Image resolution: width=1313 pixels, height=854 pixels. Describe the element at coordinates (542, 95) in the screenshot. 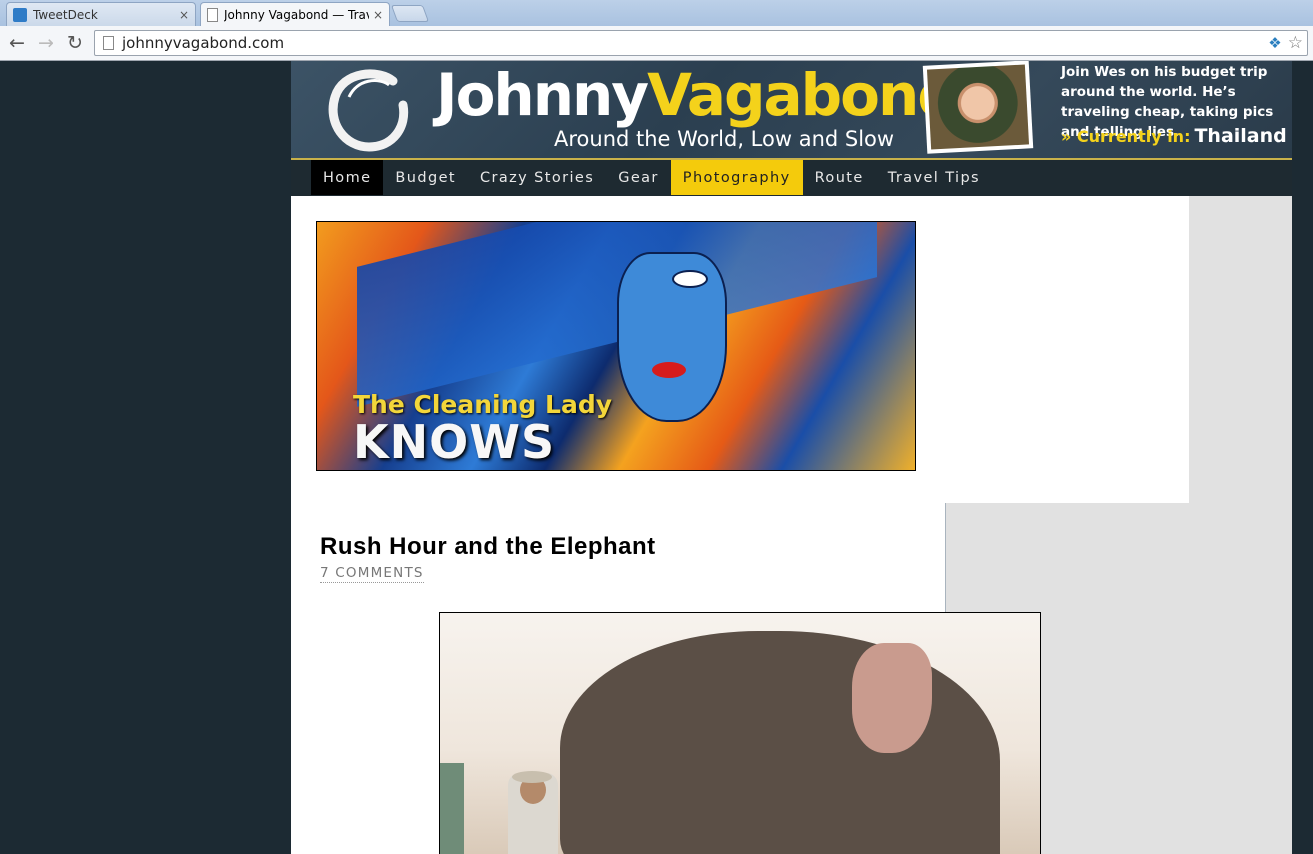

I see `brand-first: Johnny` at that location.